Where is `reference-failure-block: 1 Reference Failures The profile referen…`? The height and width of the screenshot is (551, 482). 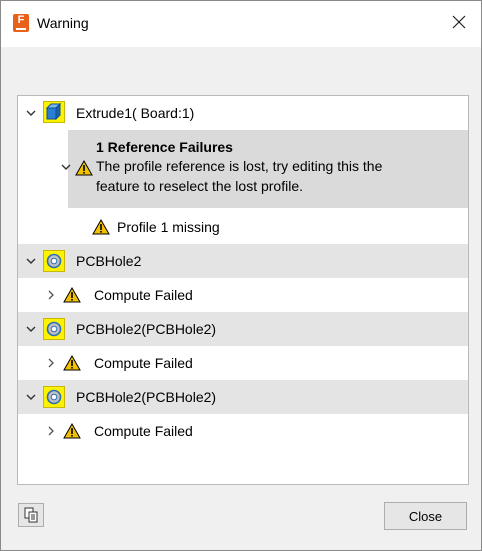 reference-failure-block: 1 Reference Failures The profile referen… is located at coordinates (264, 169).